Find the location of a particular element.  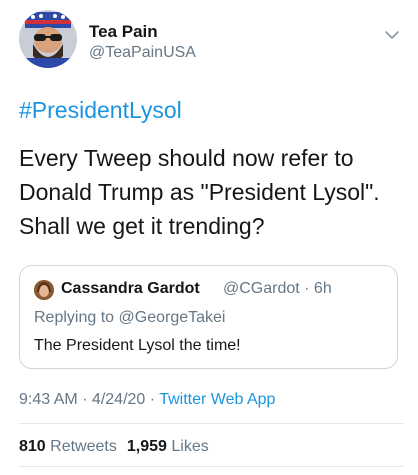

quoted-avatar-icon is located at coordinates (44, 290).